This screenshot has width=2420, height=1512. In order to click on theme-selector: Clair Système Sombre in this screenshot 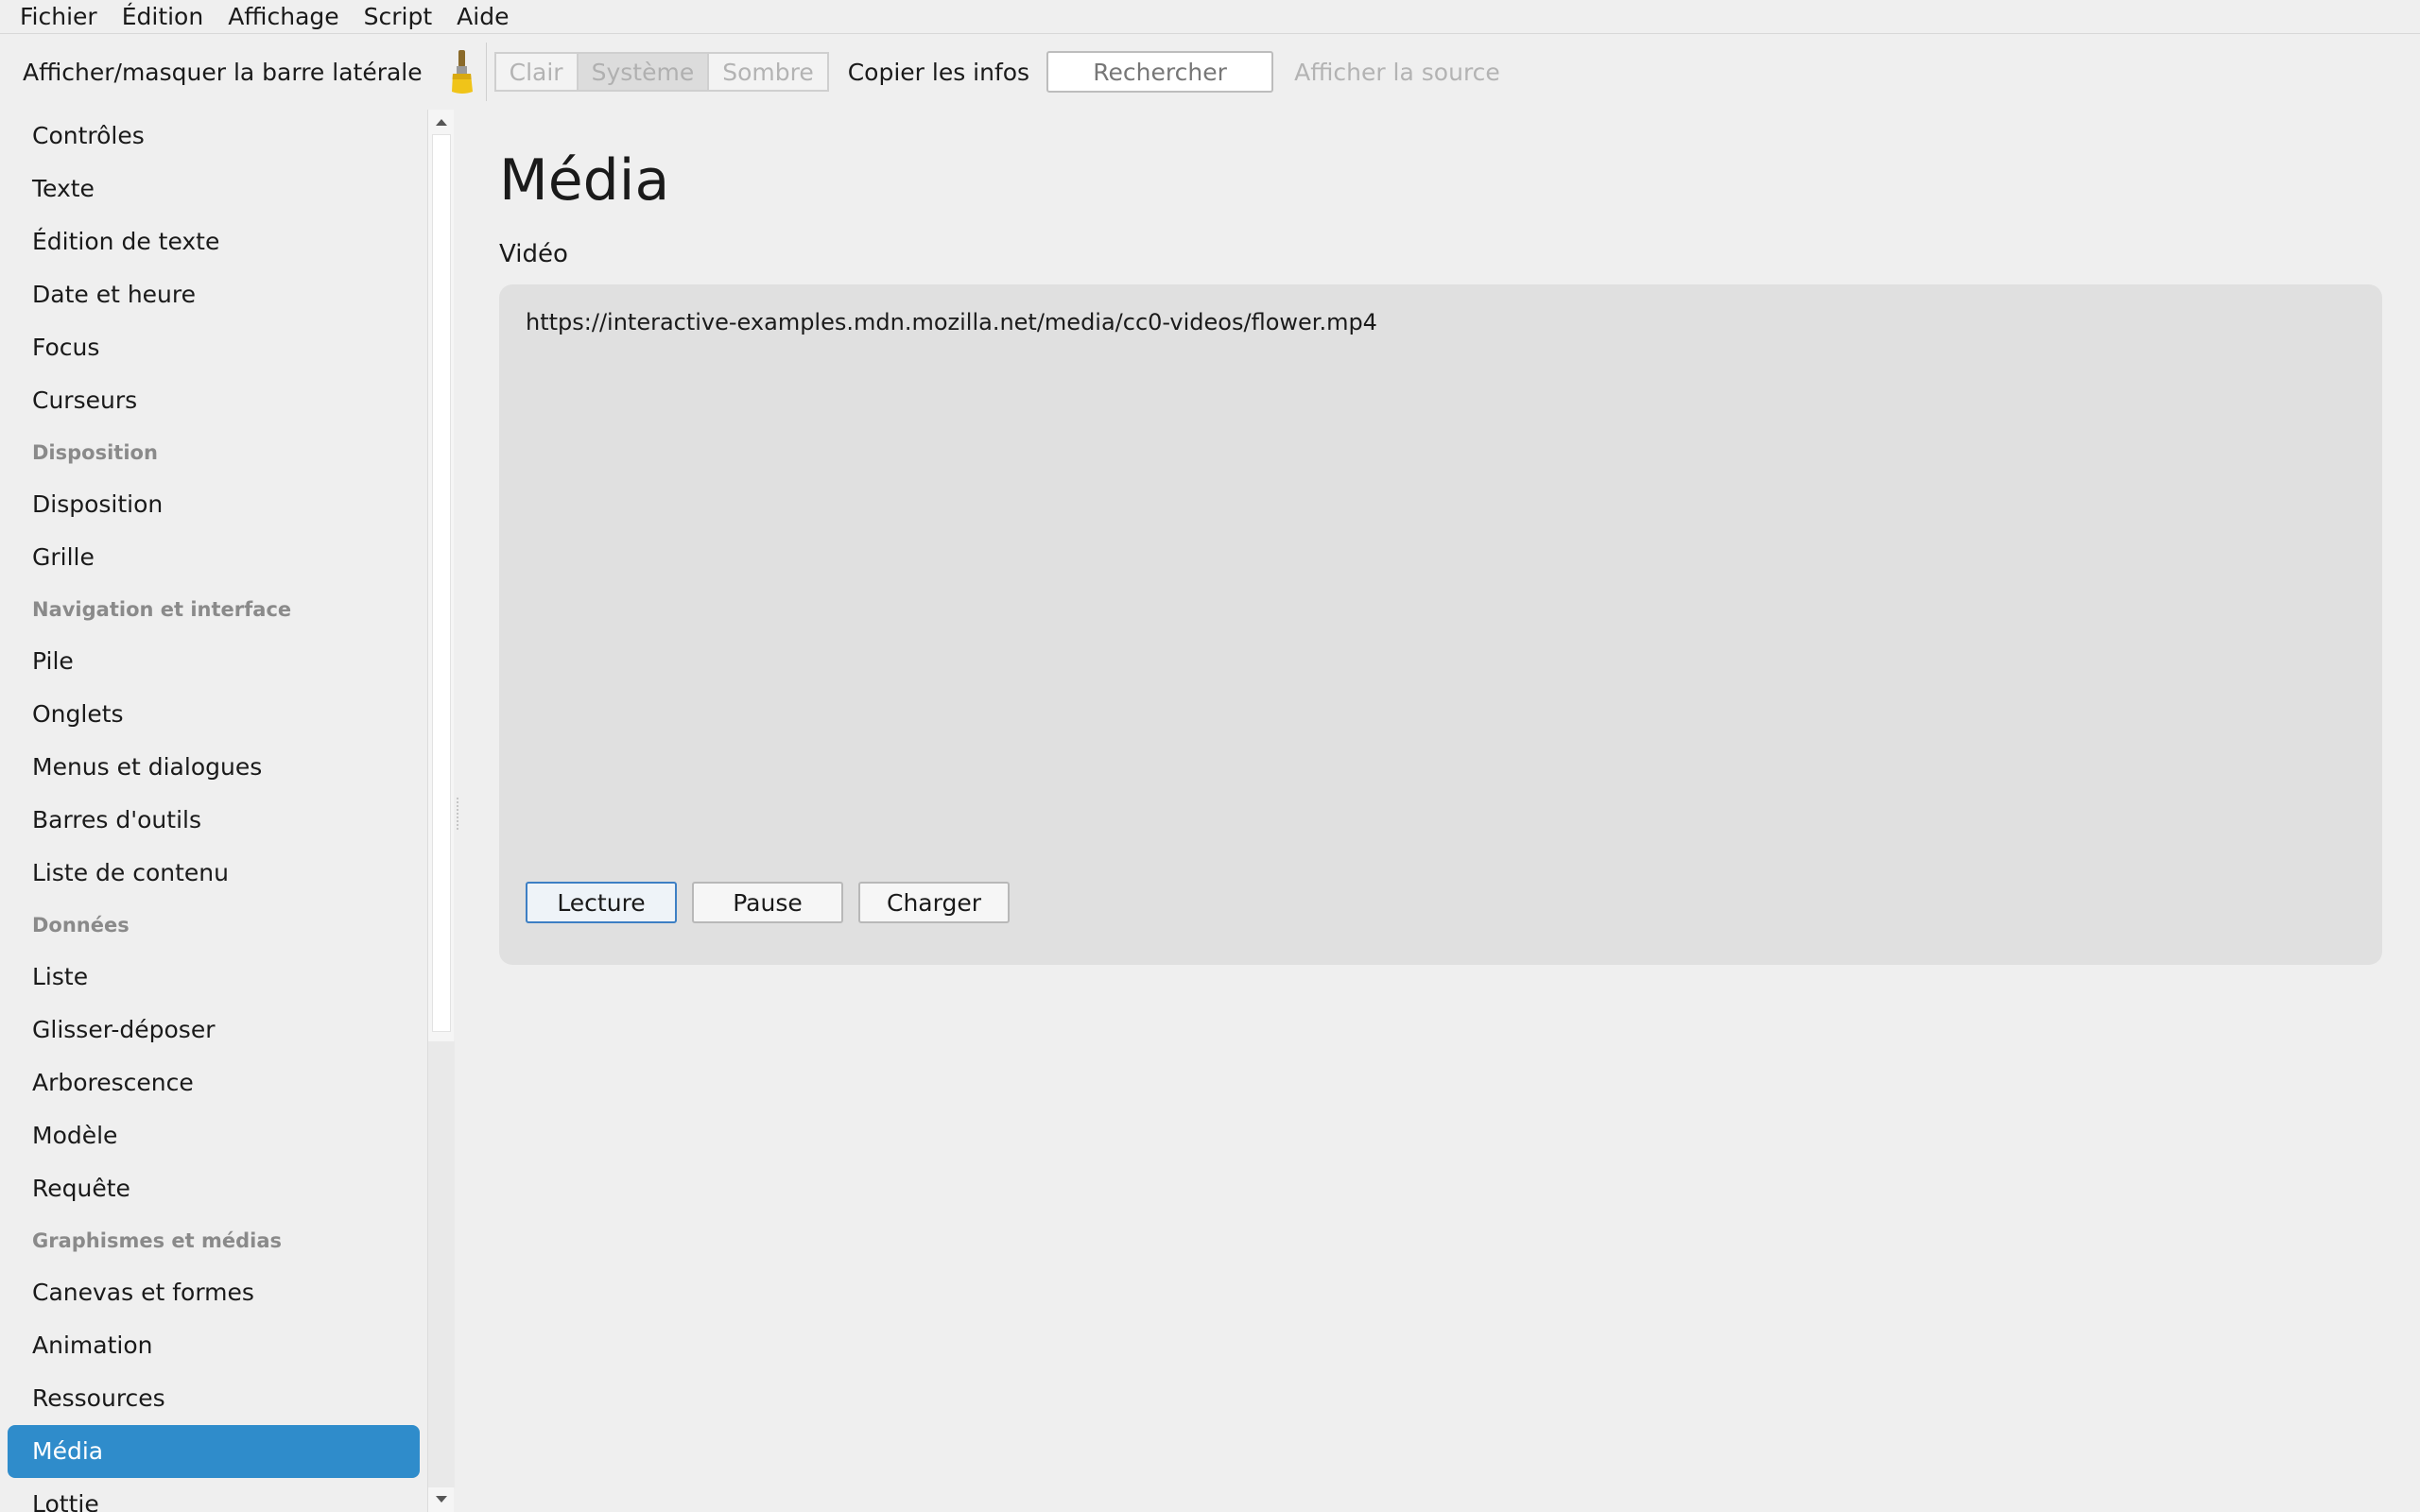, I will do `click(661, 72)`.